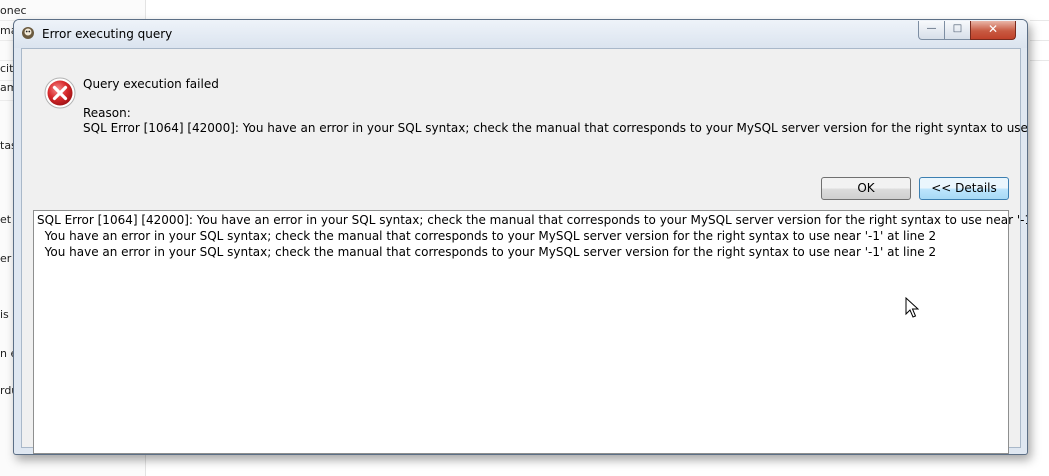 The image size is (1049, 476). I want to click on reason-label: Reason:, so click(107, 113).